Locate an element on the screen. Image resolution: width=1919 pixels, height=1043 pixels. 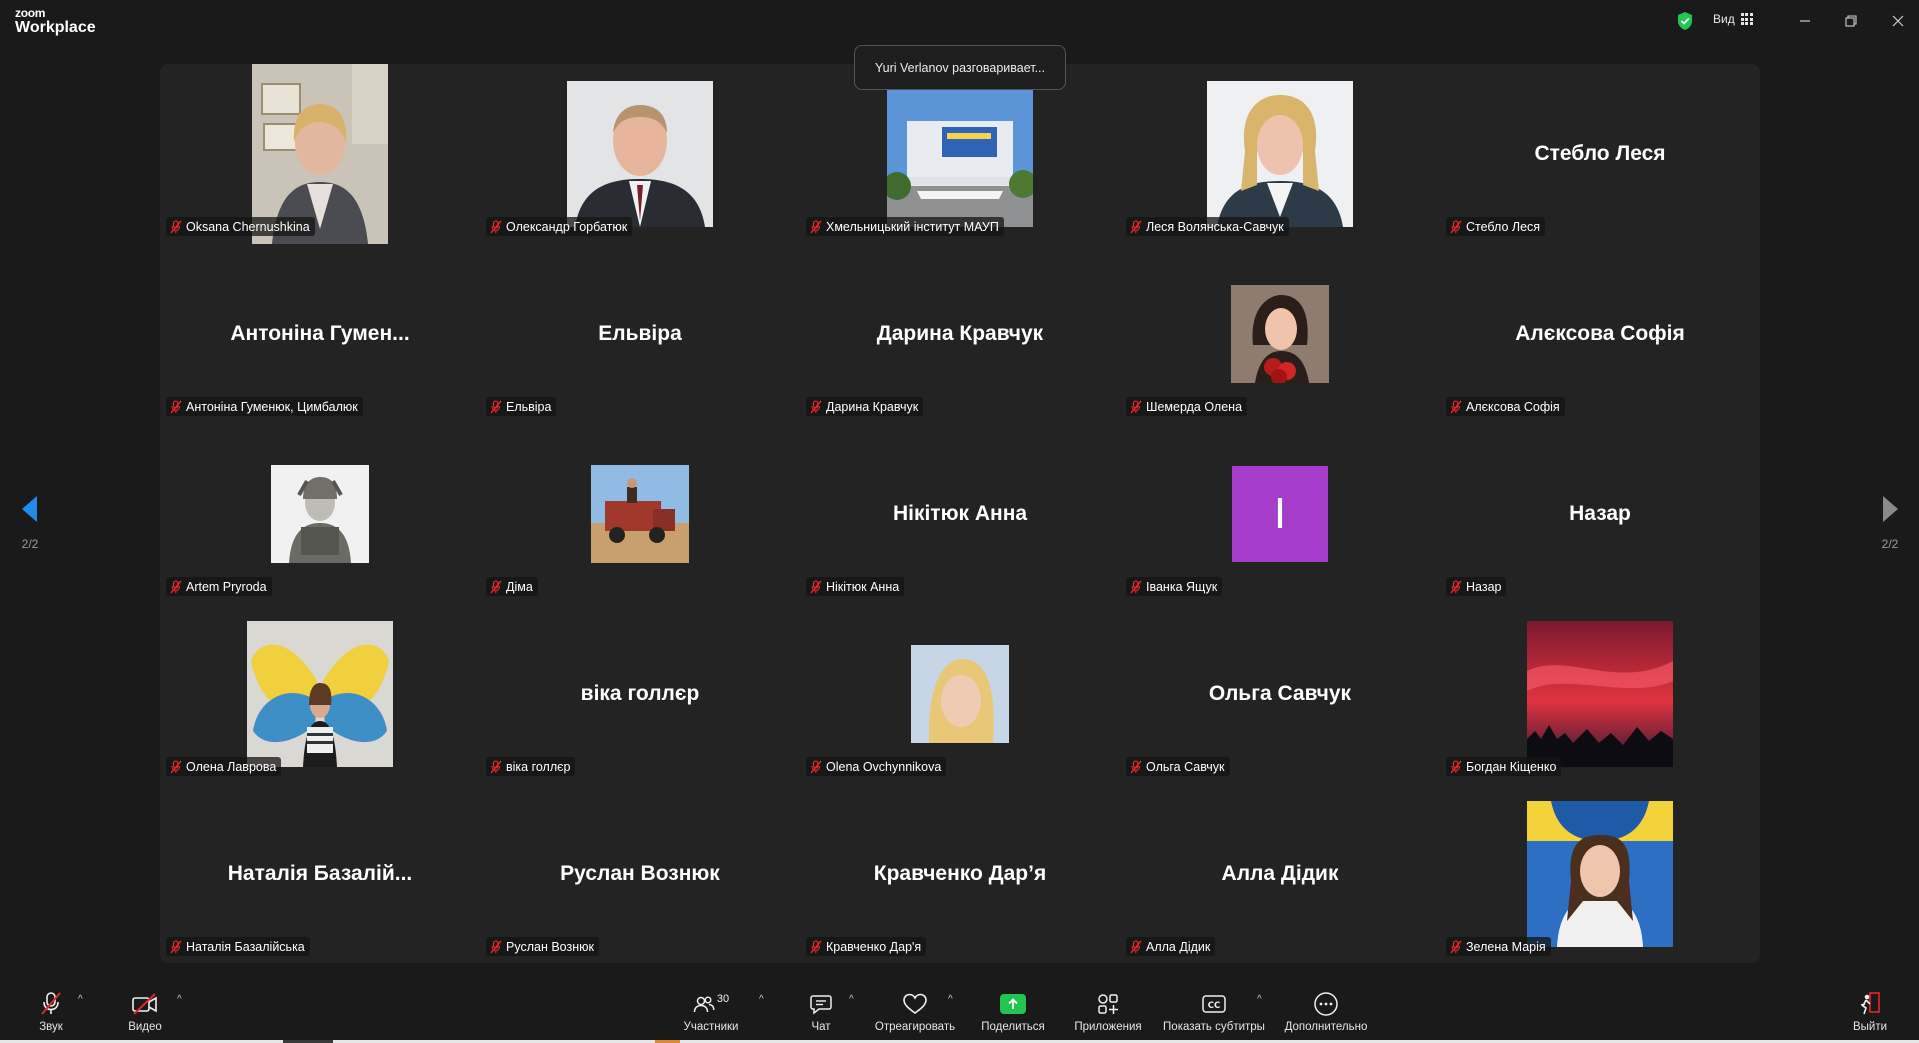
participant-name-label: Іванка Ящук is located at coordinates (1174, 586).